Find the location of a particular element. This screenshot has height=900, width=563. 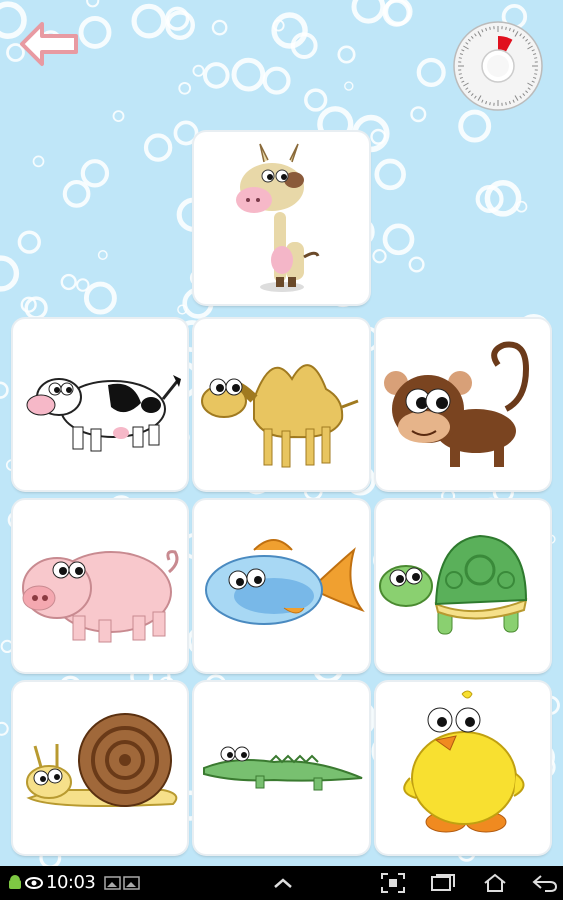

home-button is located at coordinates (495, 883).